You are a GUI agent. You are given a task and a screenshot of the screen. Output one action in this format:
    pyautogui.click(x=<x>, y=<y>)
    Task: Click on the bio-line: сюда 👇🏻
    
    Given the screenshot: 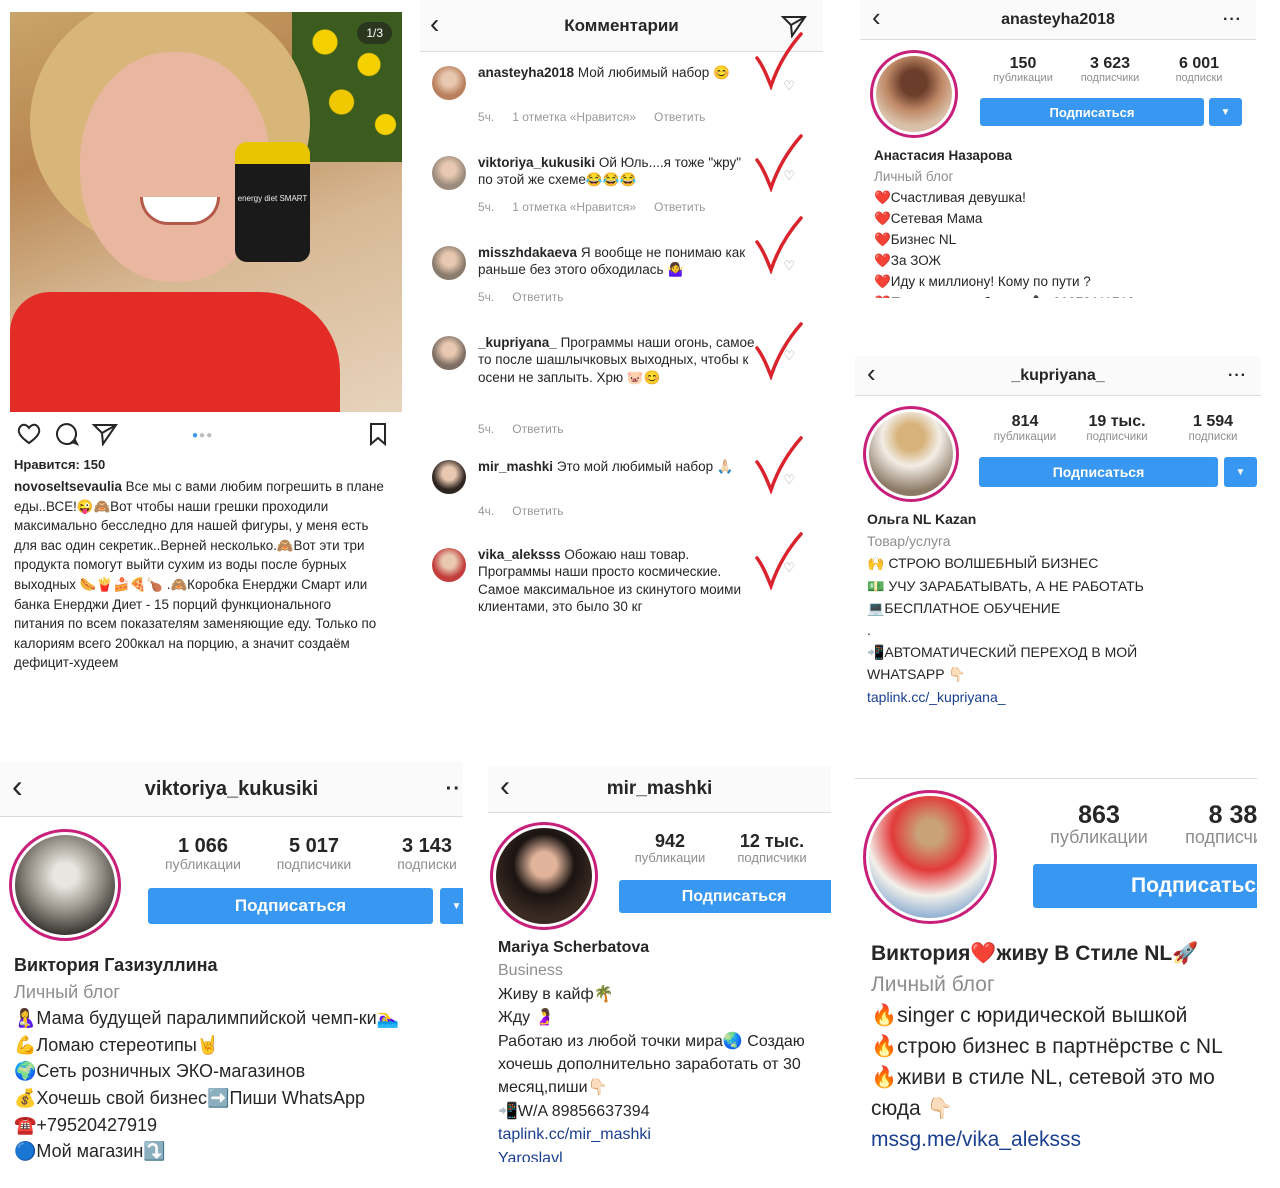 What is the action you would take?
    pyautogui.click(x=912, y=1108)
    